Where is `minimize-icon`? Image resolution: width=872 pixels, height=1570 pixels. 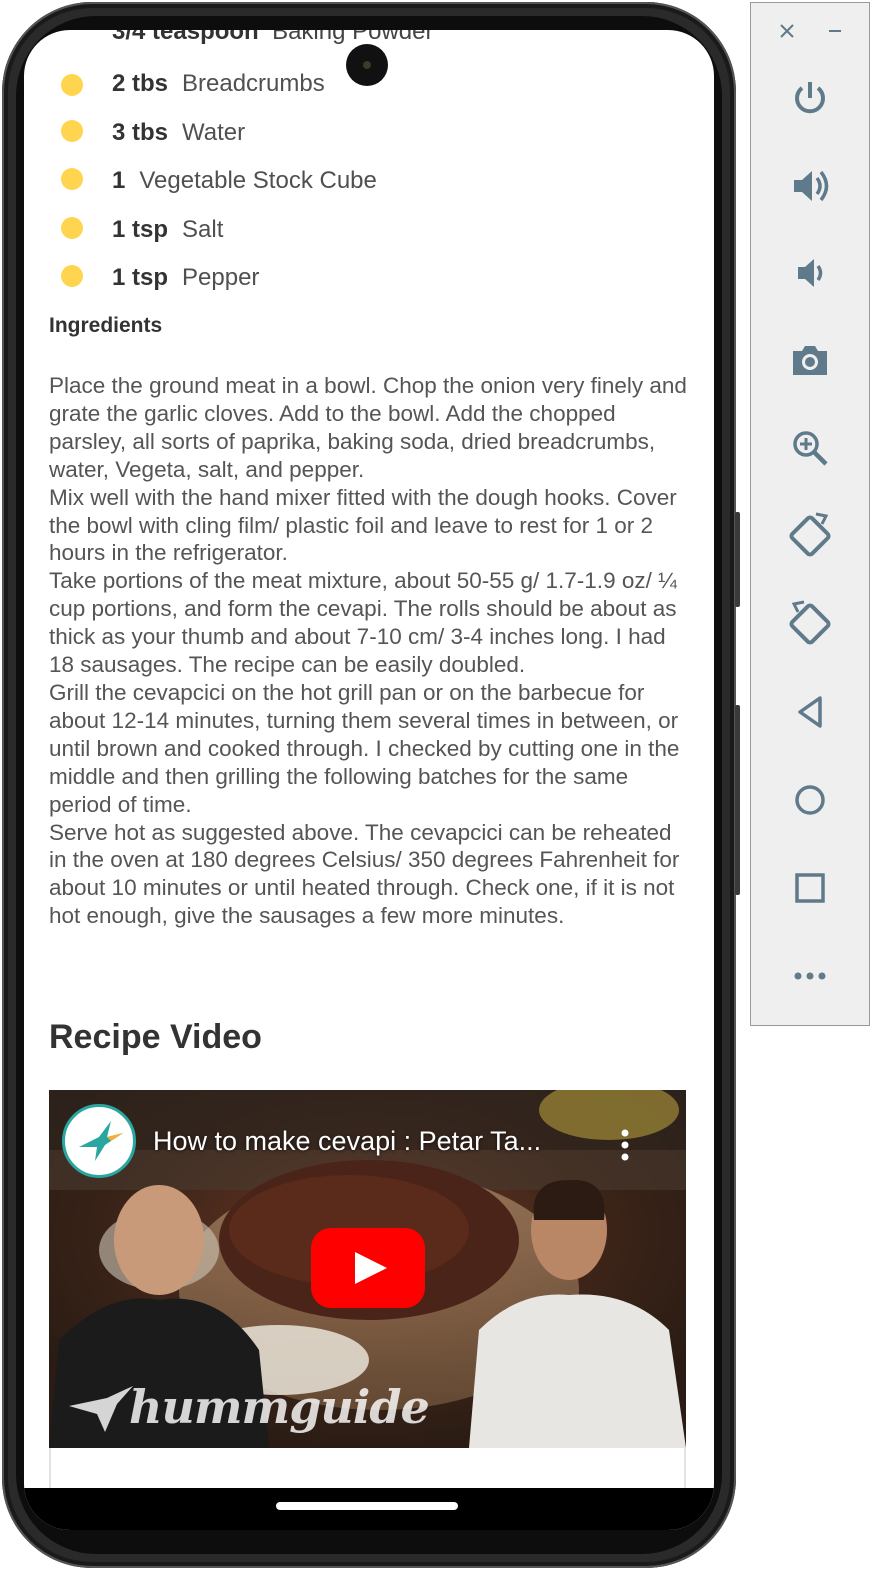
minimize-icon is located at coordinates (835, 31).